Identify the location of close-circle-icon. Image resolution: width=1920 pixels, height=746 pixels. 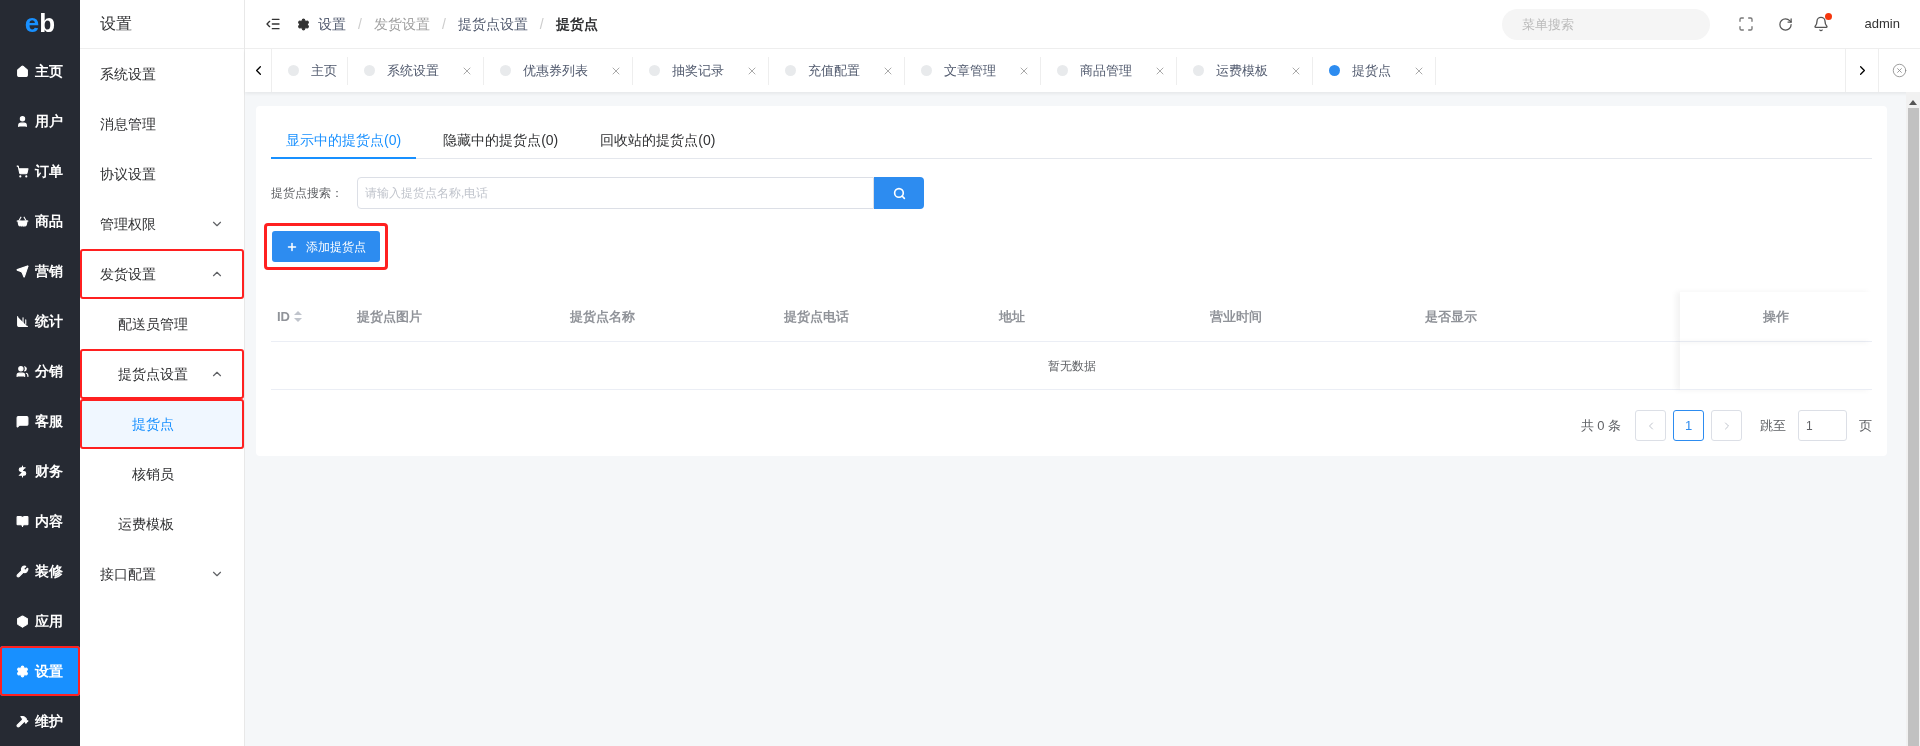
(1899, 70).